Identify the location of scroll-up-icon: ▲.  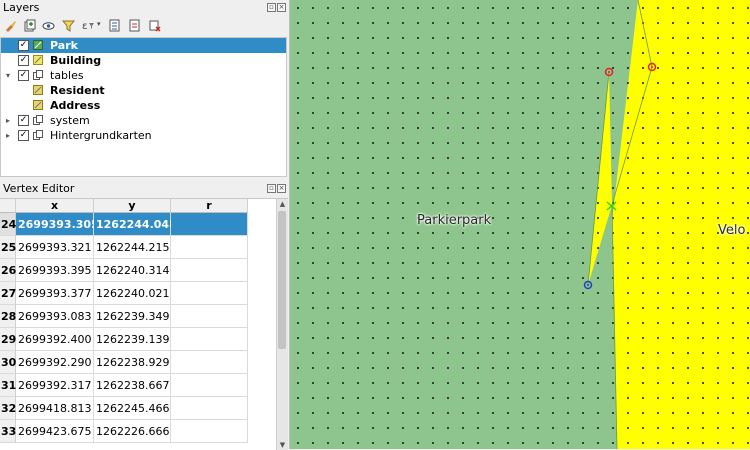
(282, 204).